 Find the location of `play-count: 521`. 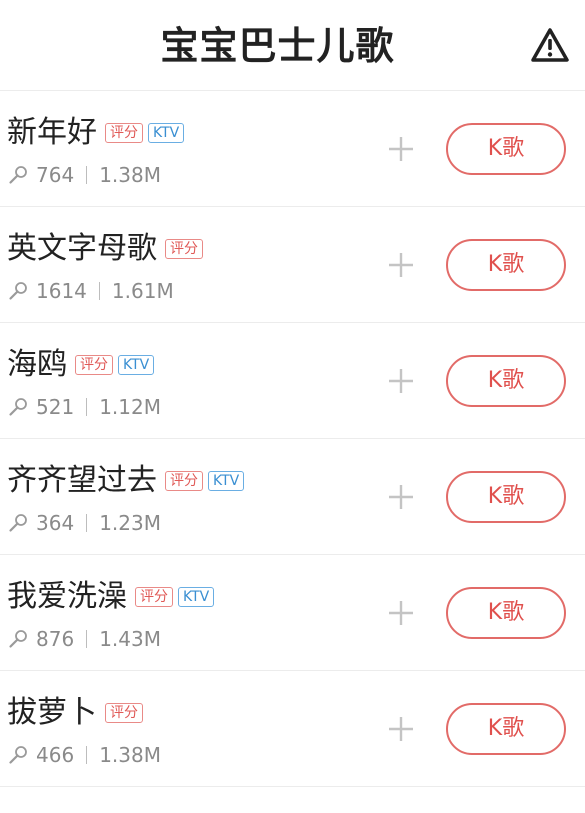

play-count: 521 is located at coordinates (55, 407).